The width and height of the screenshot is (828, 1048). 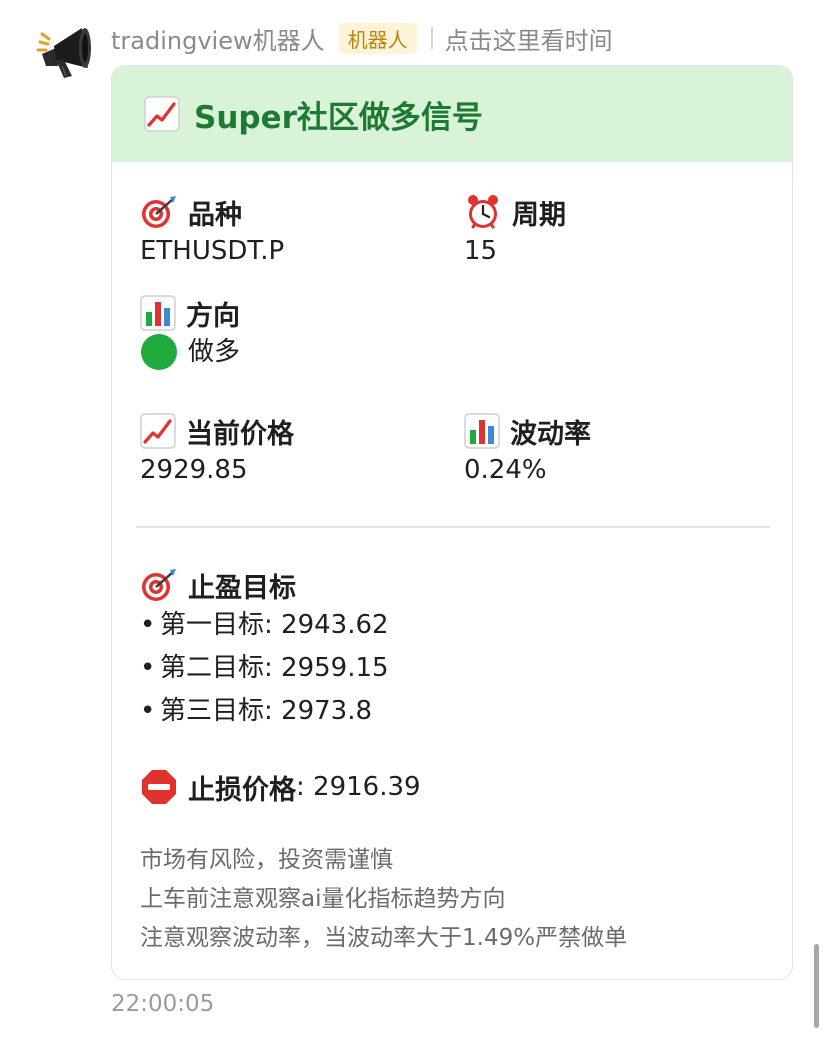 I want to click on volatility-label: 波动率, so click(x=550, y=434).